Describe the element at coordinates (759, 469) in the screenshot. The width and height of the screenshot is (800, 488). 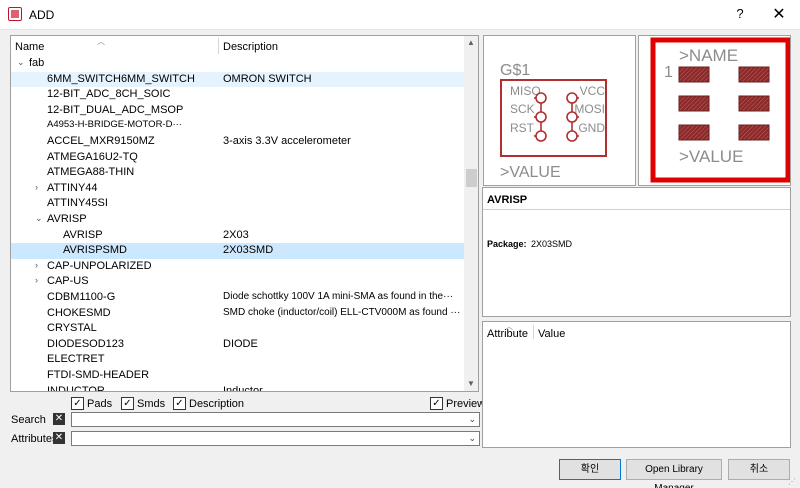
I see `cancel-button: 취소` at that location.